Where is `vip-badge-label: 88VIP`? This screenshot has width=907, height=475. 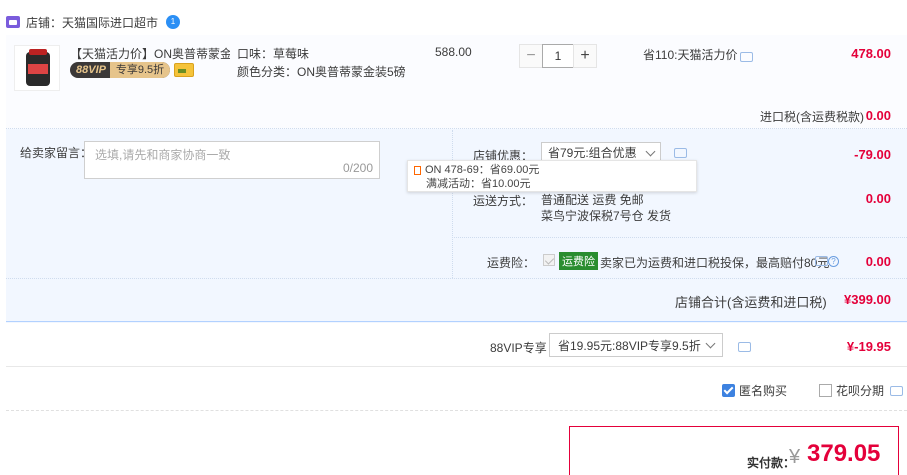 vip-badge-label: 88VIP is located at coordinates (91, 70).